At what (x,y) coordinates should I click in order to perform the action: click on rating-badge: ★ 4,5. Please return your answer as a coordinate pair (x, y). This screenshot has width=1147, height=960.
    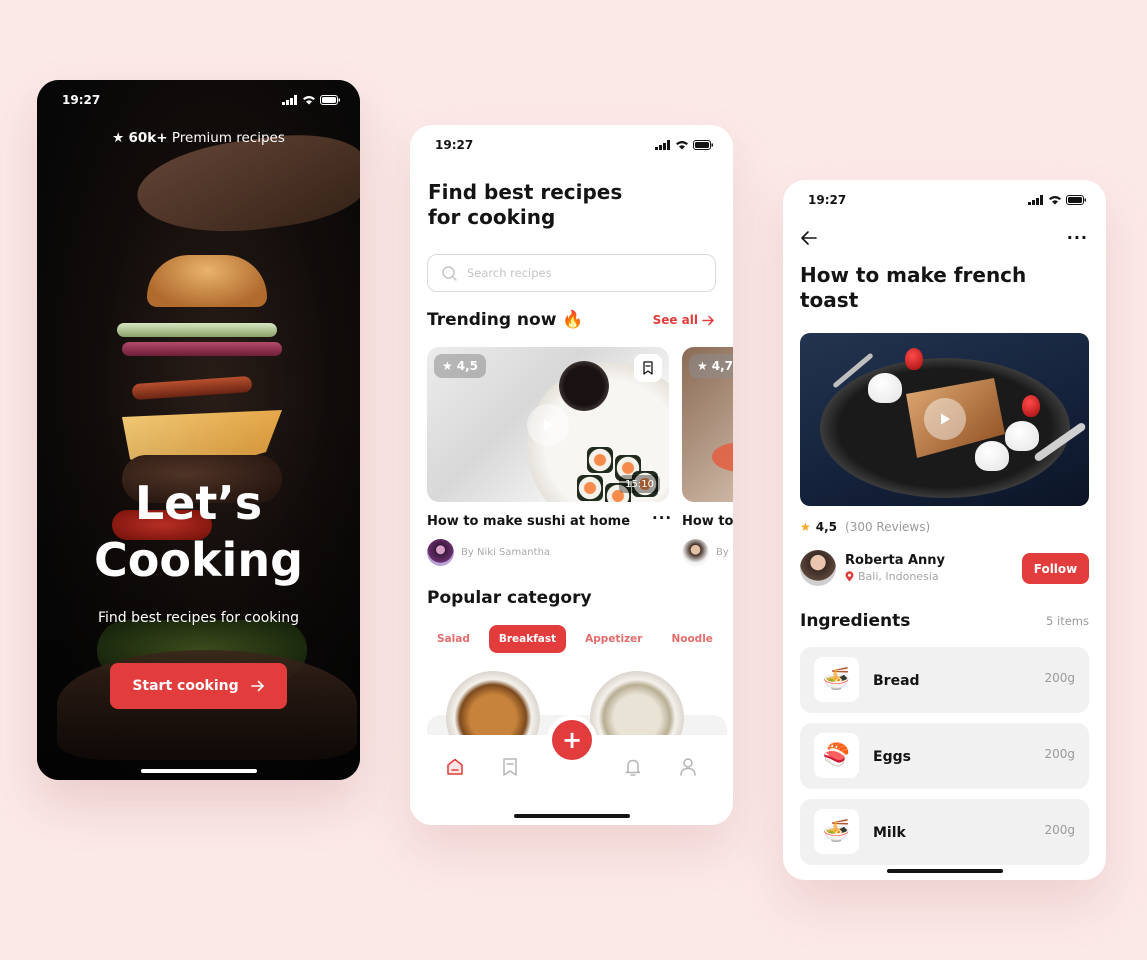
    Looking at the image, I should click on (460, 366).